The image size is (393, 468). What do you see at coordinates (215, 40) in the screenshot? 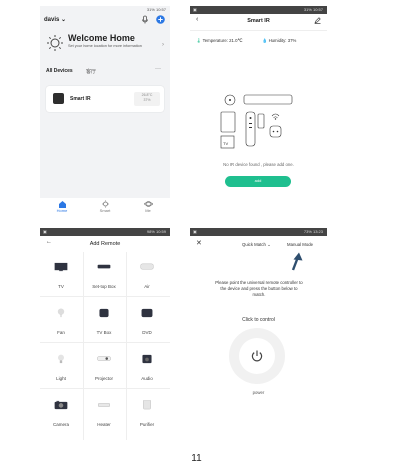
I see `temperature-label: Temperature:` at bounding box center [215, 40].